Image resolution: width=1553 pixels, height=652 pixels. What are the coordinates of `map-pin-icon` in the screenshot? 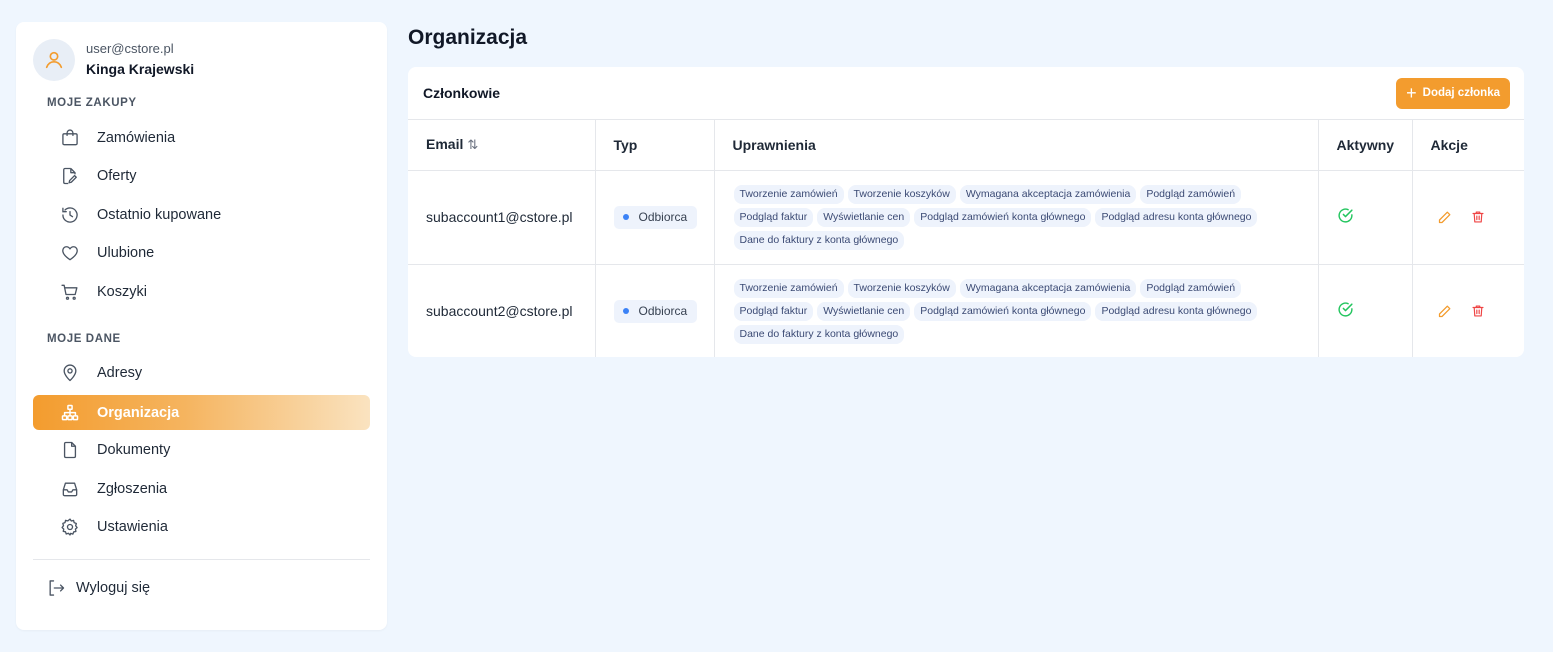 It's located at (70, 373).